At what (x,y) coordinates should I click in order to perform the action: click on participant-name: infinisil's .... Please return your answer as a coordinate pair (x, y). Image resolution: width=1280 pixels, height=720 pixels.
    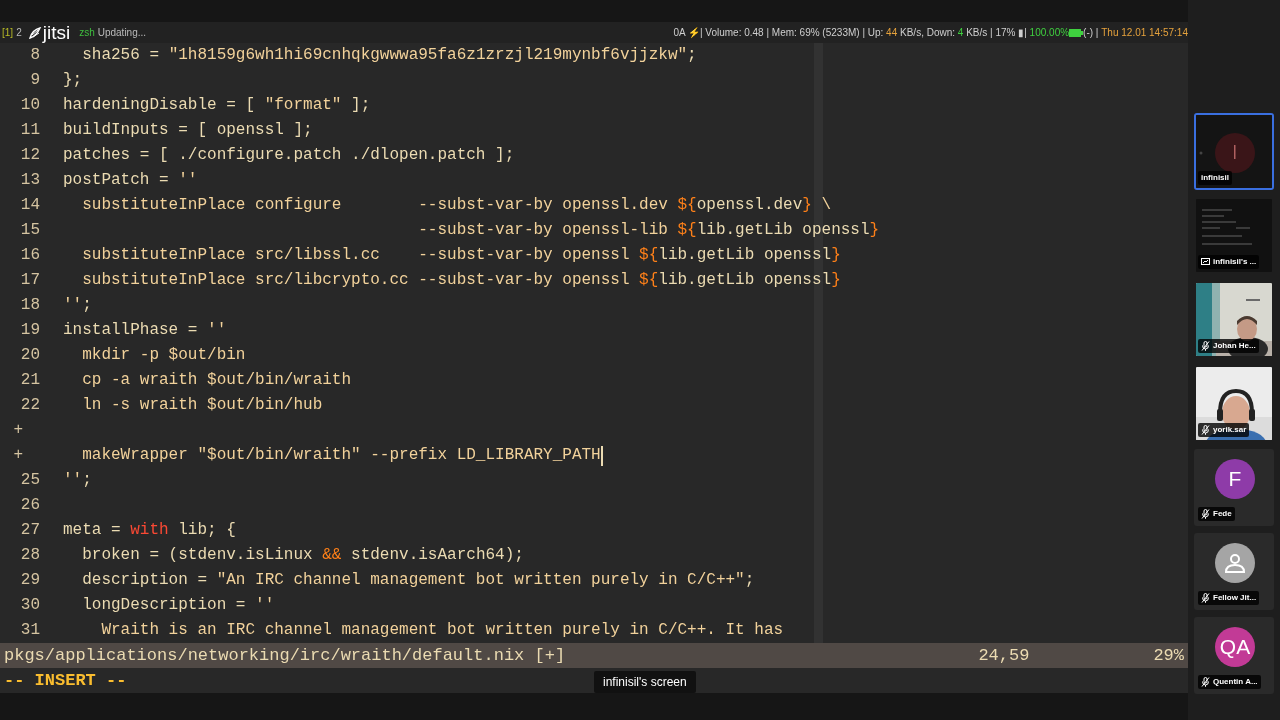
    Looking at the image, I should click on (1235, 262).